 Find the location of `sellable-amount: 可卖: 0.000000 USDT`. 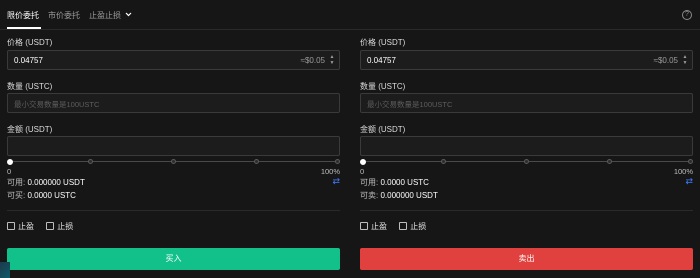

sellable-amount: 可卖: 0.000000 USDT is located at coordinates (399, 195).